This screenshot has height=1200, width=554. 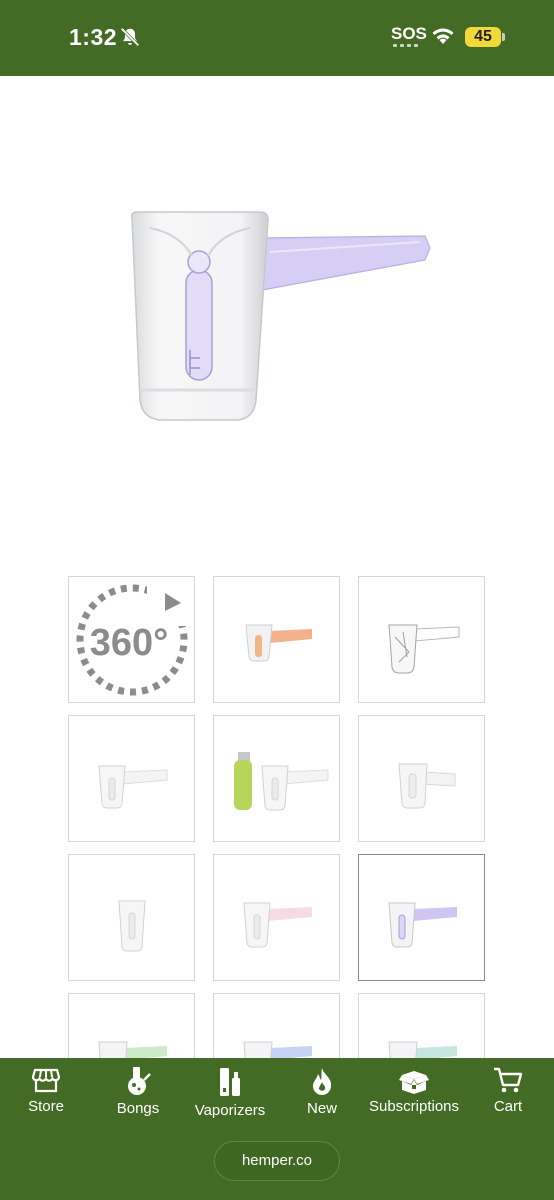 I want to click on url-pill: hemper.co, so click(x=277, y=1161).